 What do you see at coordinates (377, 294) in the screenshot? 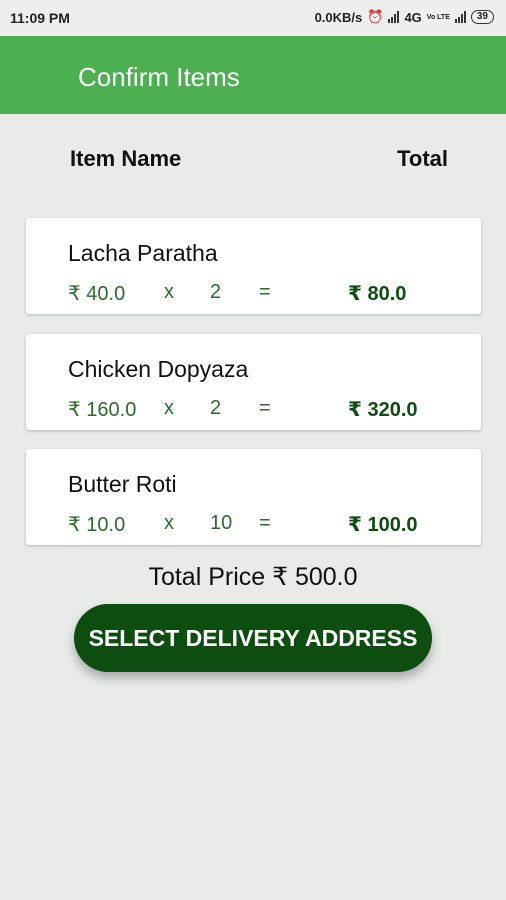
I see `item-total: ₹ 80.0` at bounding box center [377, 294].